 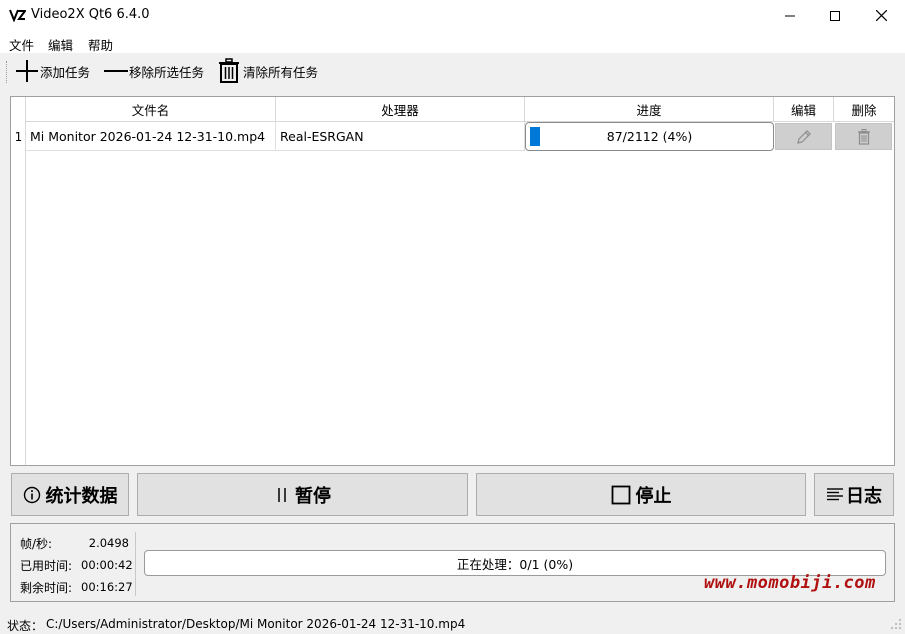 I want to click on clear-all-label: 清除所有任务, so click(x=281, y=72).